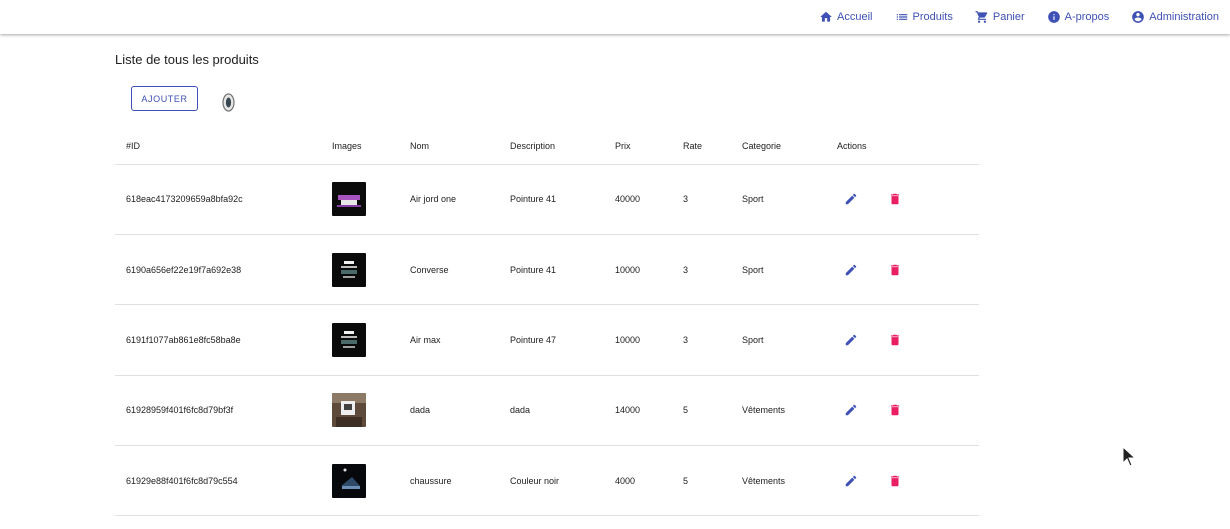  What do you see at coordinates (218, 270) in the screenshot?
I see `cell-id: 6190a656ef22e19f7a692e38` at bounding box center [218, 270].